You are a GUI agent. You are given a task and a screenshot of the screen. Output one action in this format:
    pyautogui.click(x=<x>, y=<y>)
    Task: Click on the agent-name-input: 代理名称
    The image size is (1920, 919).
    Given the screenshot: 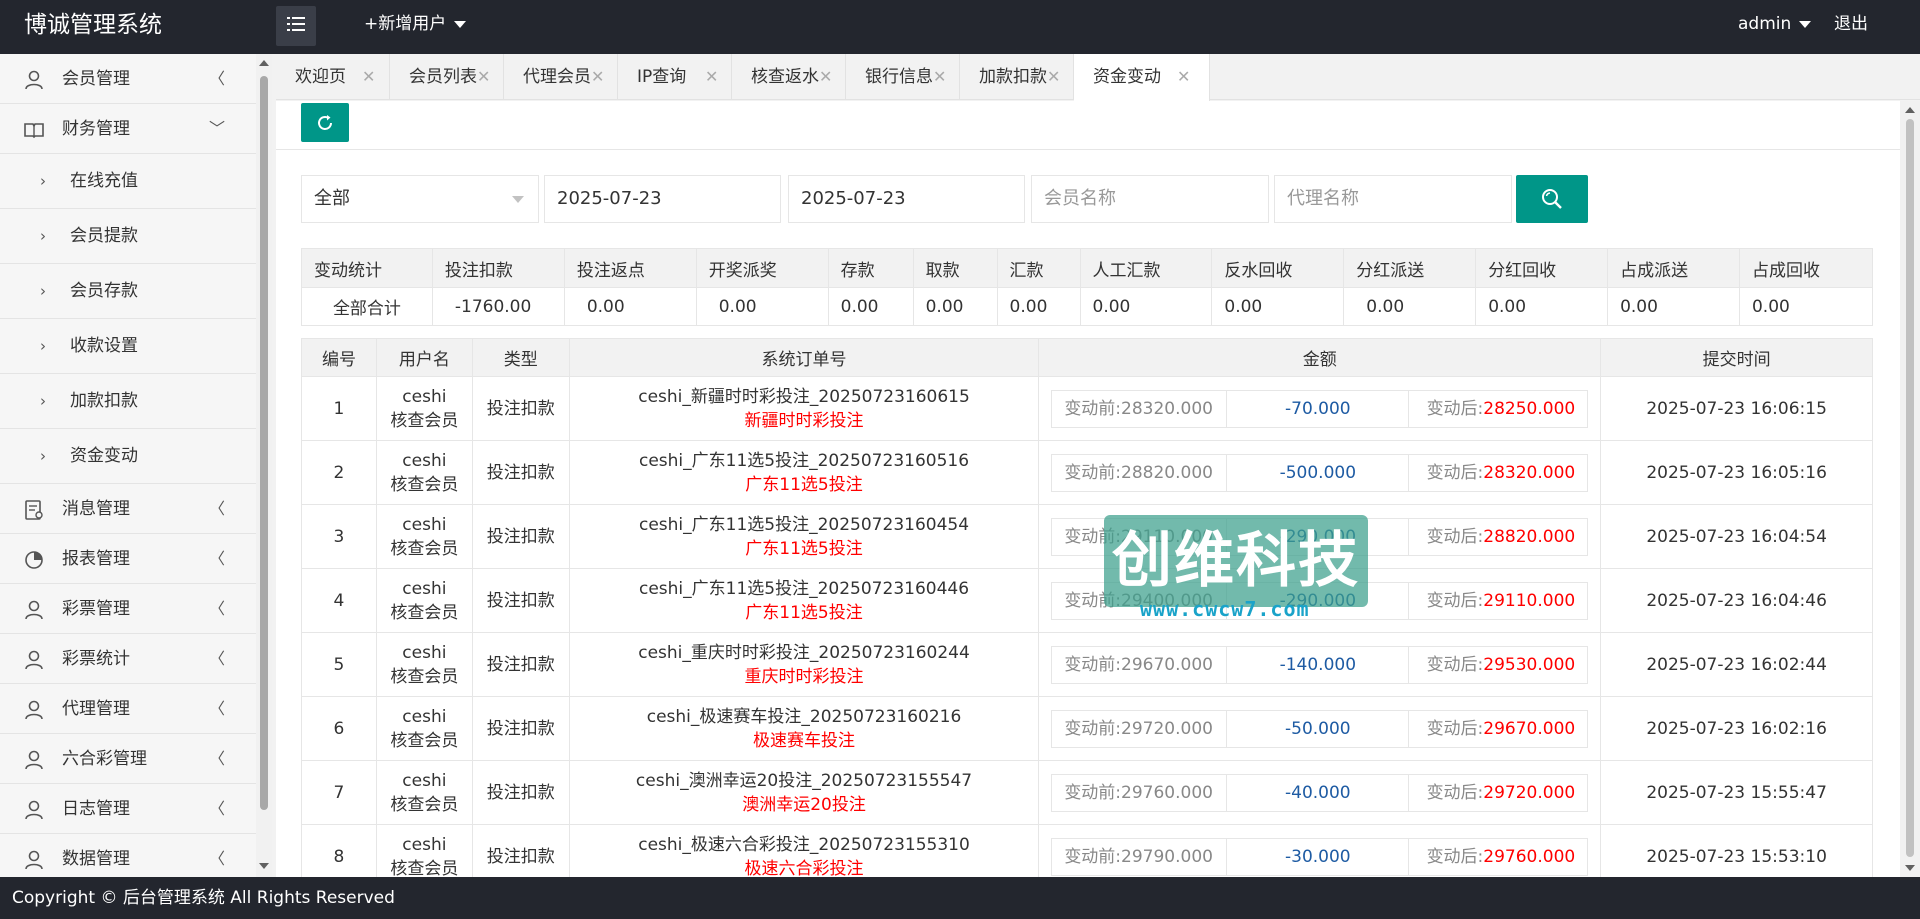 What is the action you would take?
    pyautogui.click(x=1393, y=199)
    